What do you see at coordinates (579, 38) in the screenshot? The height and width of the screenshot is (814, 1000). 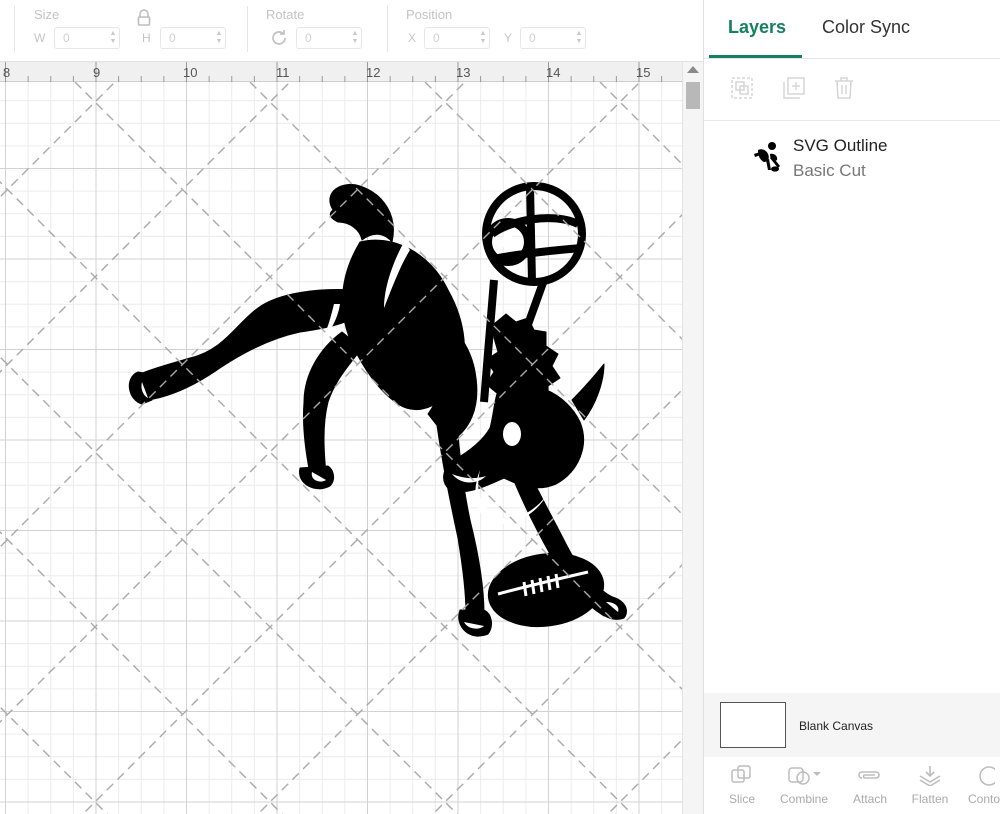 I see `y-stepper: ▲ ▼` at bounding box center [579, 38].